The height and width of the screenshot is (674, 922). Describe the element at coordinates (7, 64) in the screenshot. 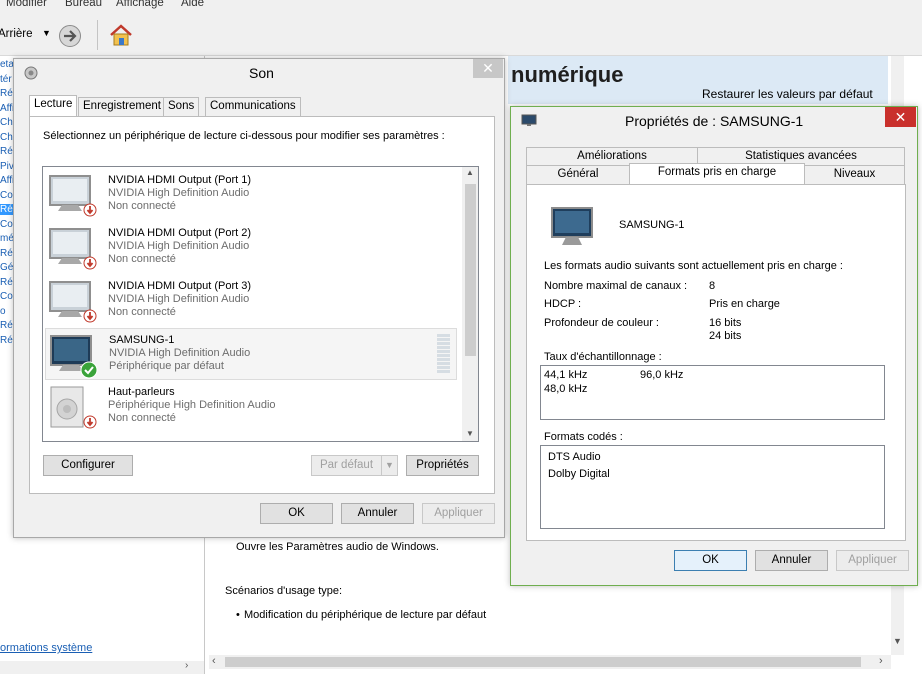

I see `left-pane-item: eta` at that location.